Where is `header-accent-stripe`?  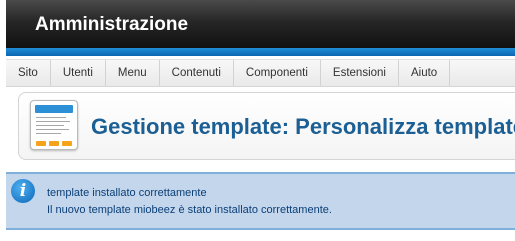
header-accent-stripe is located at coordinates (260, 52).